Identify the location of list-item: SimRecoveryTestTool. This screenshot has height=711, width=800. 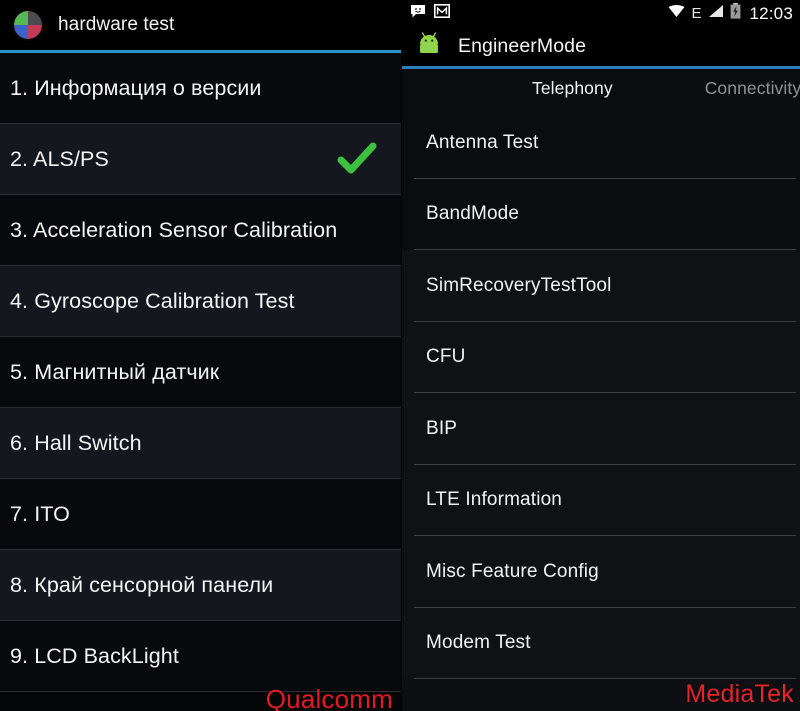
(601, 286).